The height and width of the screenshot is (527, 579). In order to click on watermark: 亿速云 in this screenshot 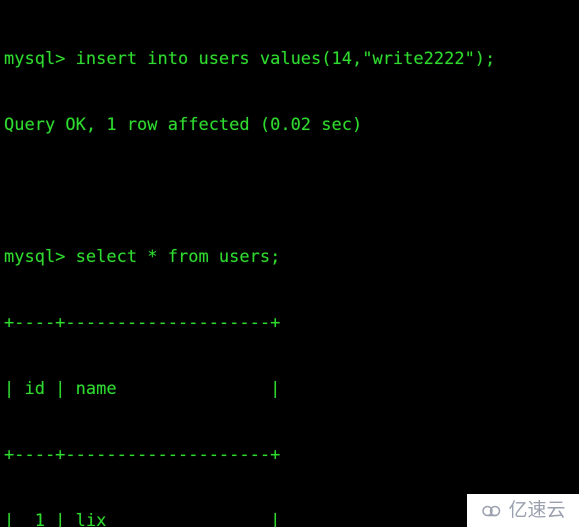, I will do `click(523, 510)`.